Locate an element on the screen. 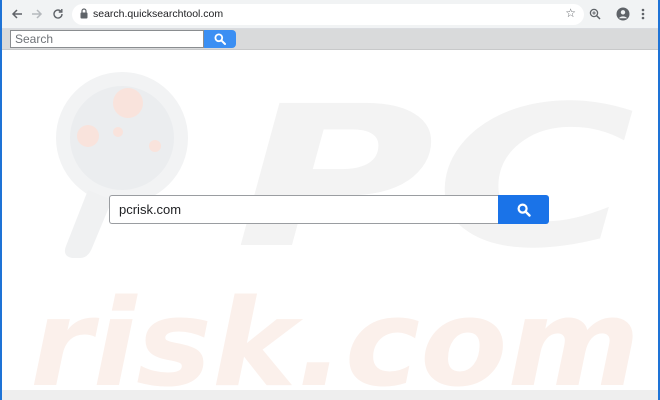 This screenshot has height=400, width=660. star-icon: ☆ is located at coordinates (570, 13).